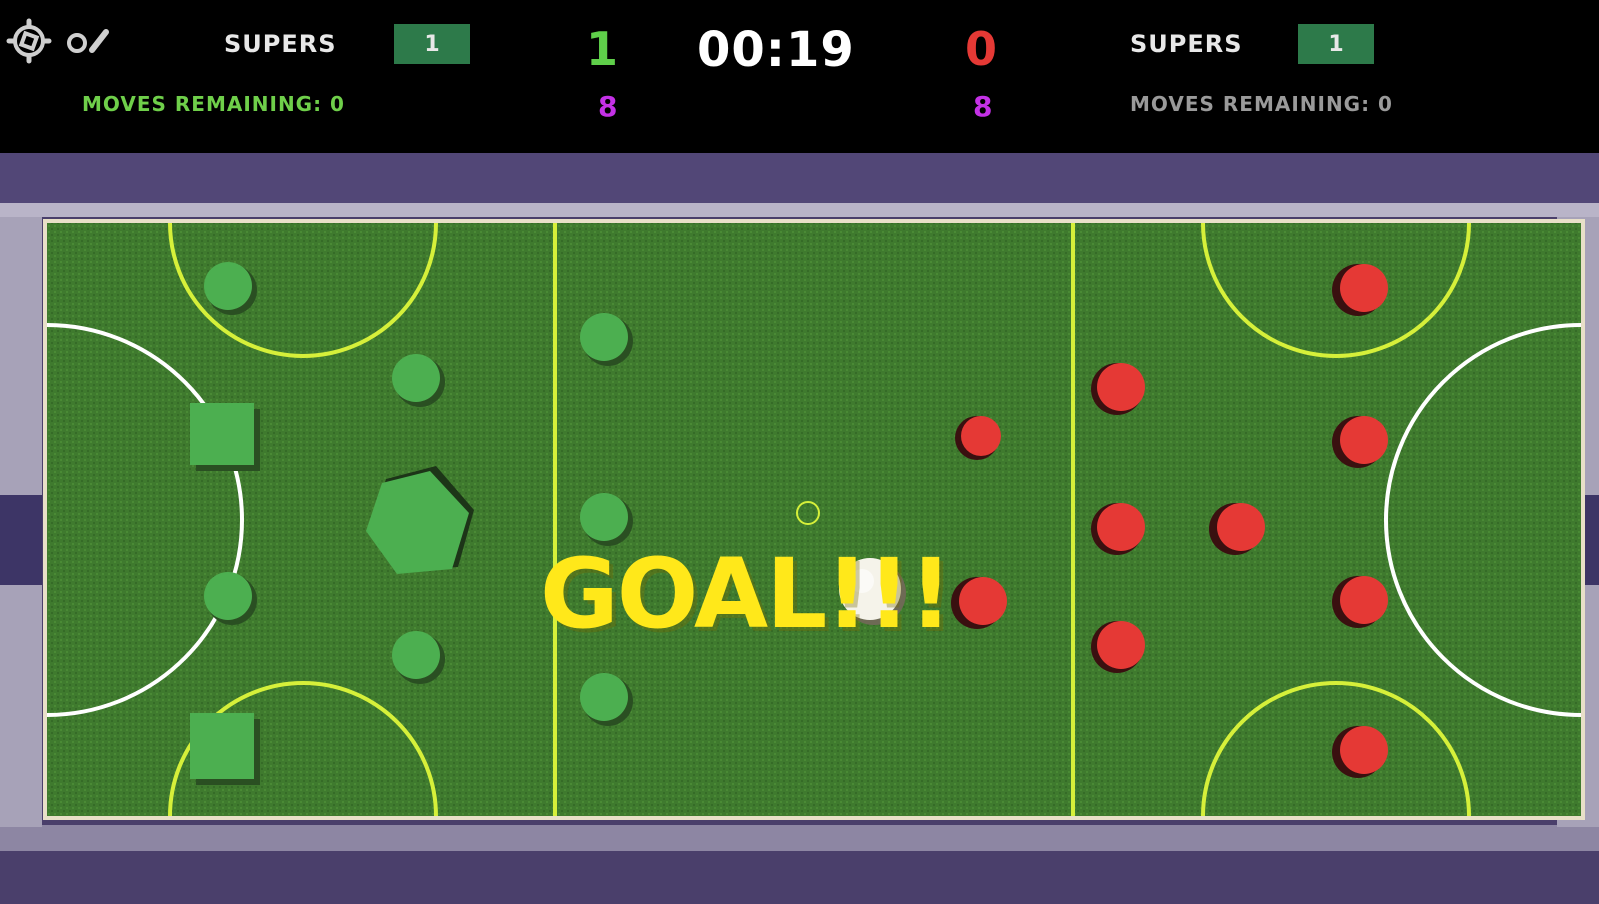  I want to click on arena-top-rail, so click(799, 210).